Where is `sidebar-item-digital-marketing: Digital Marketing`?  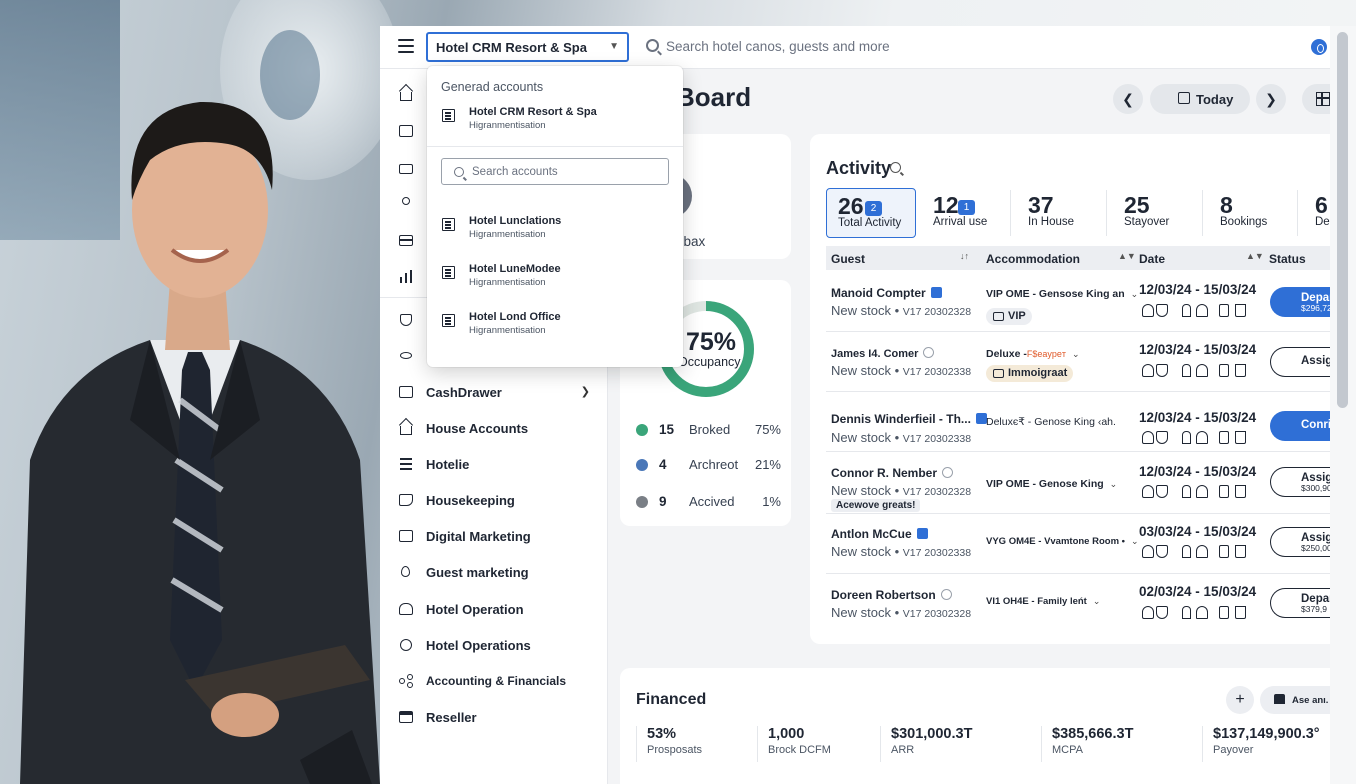
sidebar-item-digital-marketing: Digital Marketing is located at coordinates (494, 536).